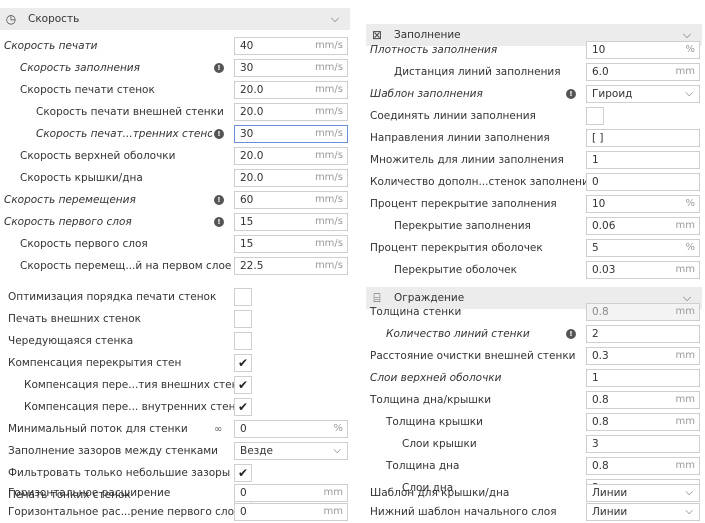 This screenshot has width=705, height=523. Describe the element at coordinates (243, 297) in the screenshot. I see `optimize-order-checkbox` at that location.